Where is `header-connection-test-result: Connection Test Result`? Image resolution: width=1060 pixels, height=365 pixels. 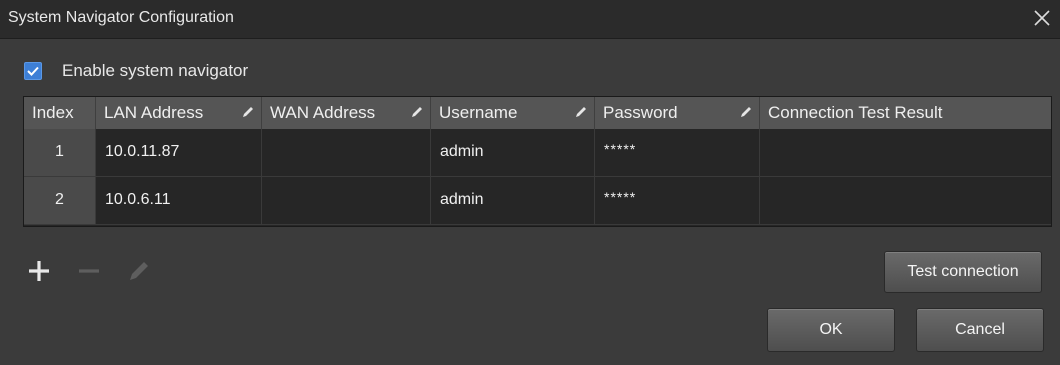 header-connection-test-result: Connection Test Result is located at coordinates (905, 113).